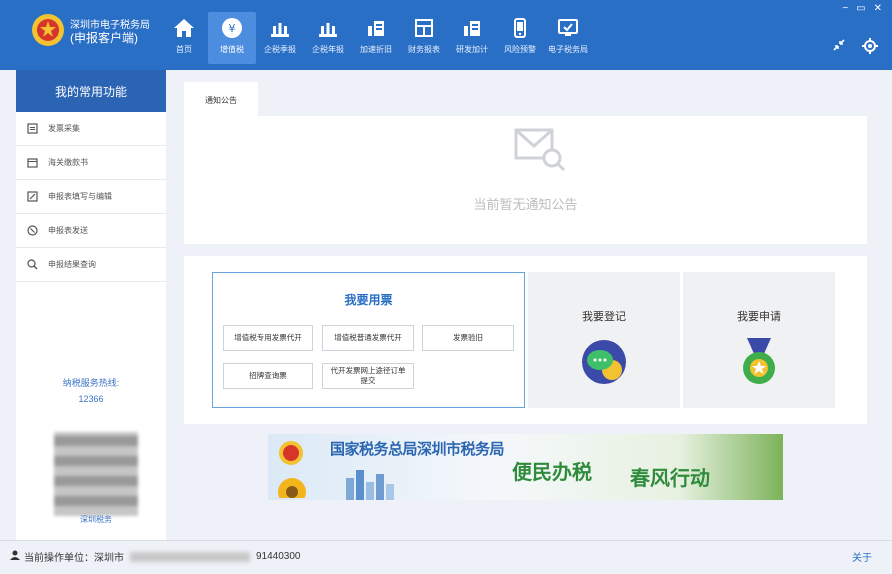 The width and height of the screenshot is (892, 574). I want to click on wallet-icon, so click(32, 163).